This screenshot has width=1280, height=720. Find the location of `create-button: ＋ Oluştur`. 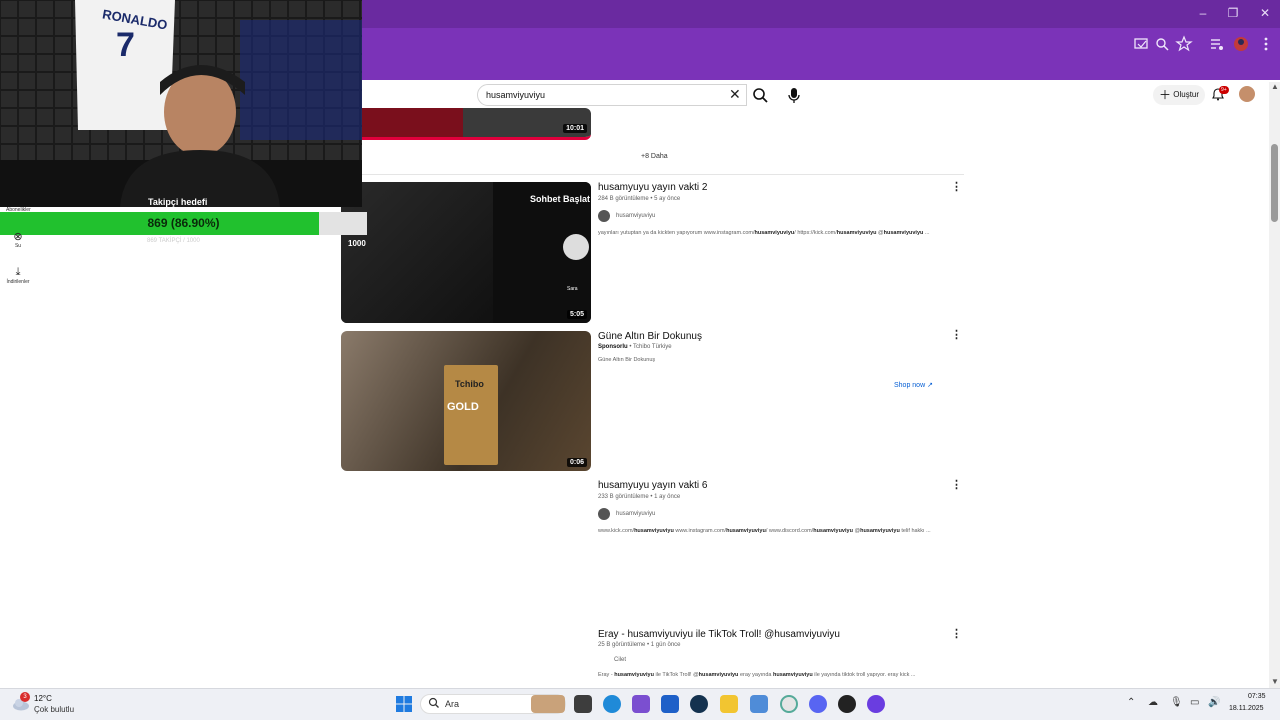

create-button: ＋ Oluştur is located at coordinates (1179, 95).